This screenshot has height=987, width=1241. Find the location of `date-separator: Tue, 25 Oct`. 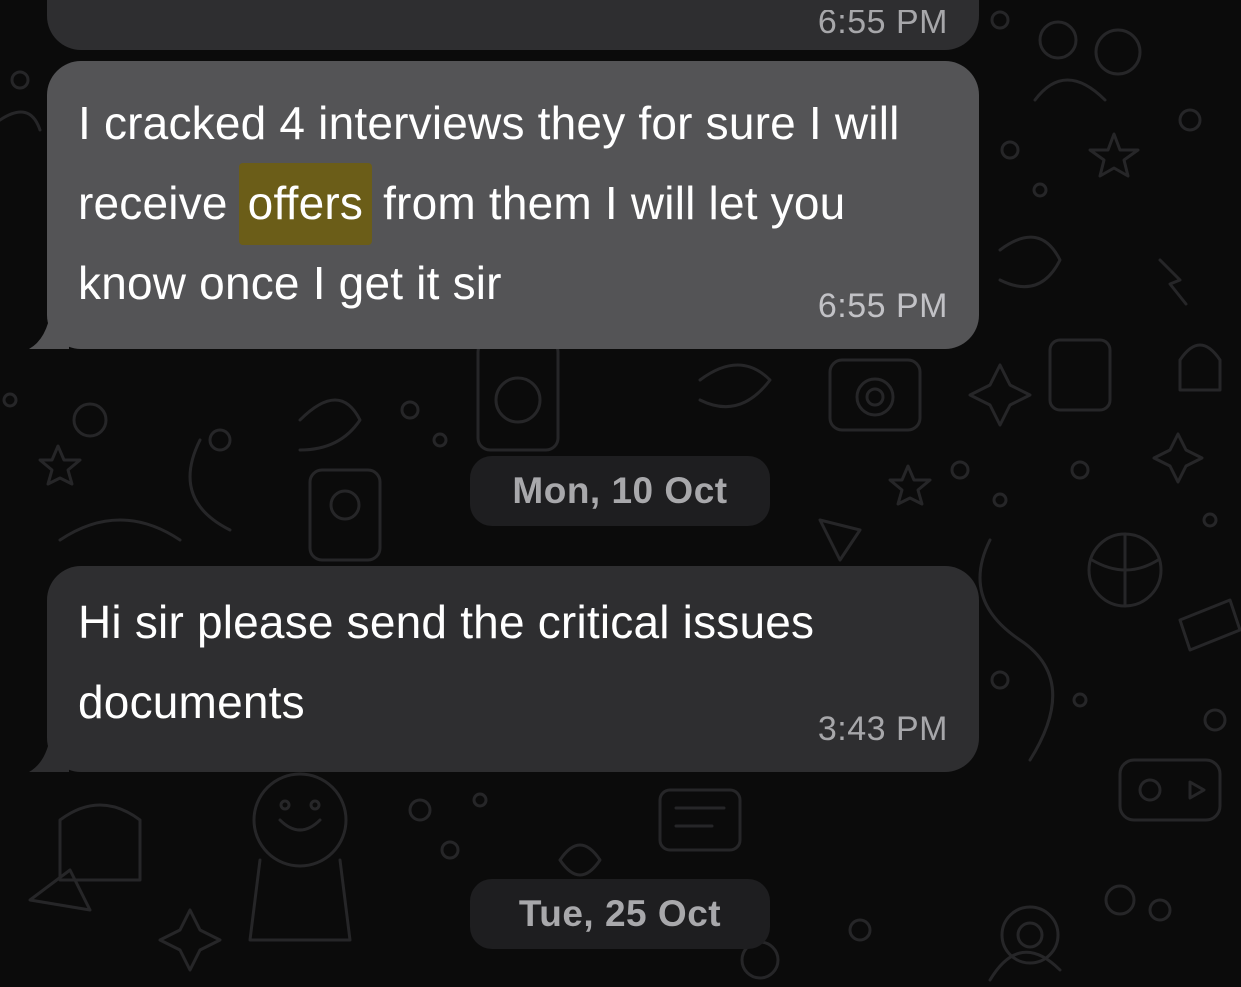

date-separator: Tue, 25 Oct is located at coordinates (620, 914).